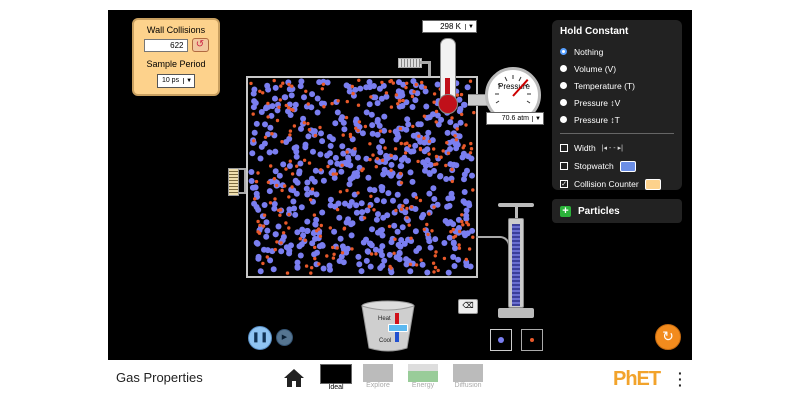 The width and height of the screenshot is (800, 400). I want to click on reset-all-button: ↻, so click(668, 337).